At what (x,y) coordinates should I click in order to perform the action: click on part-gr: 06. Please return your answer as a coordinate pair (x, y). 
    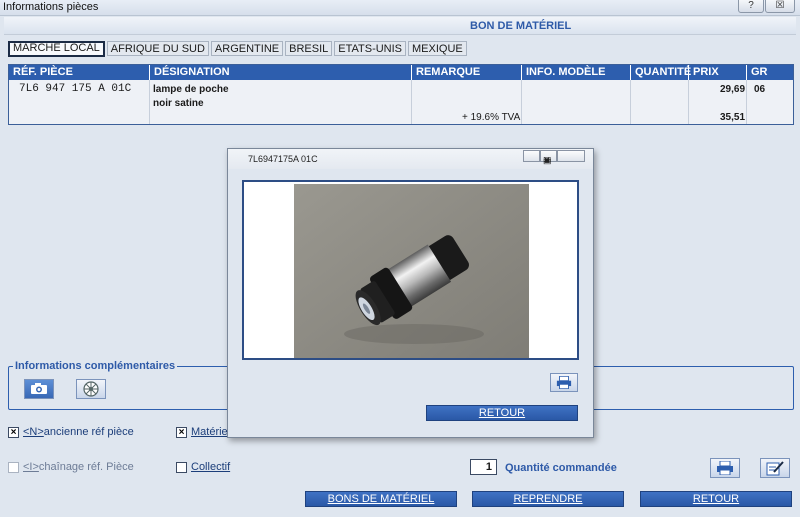
    Looking at the image, I should click on (760, 89).